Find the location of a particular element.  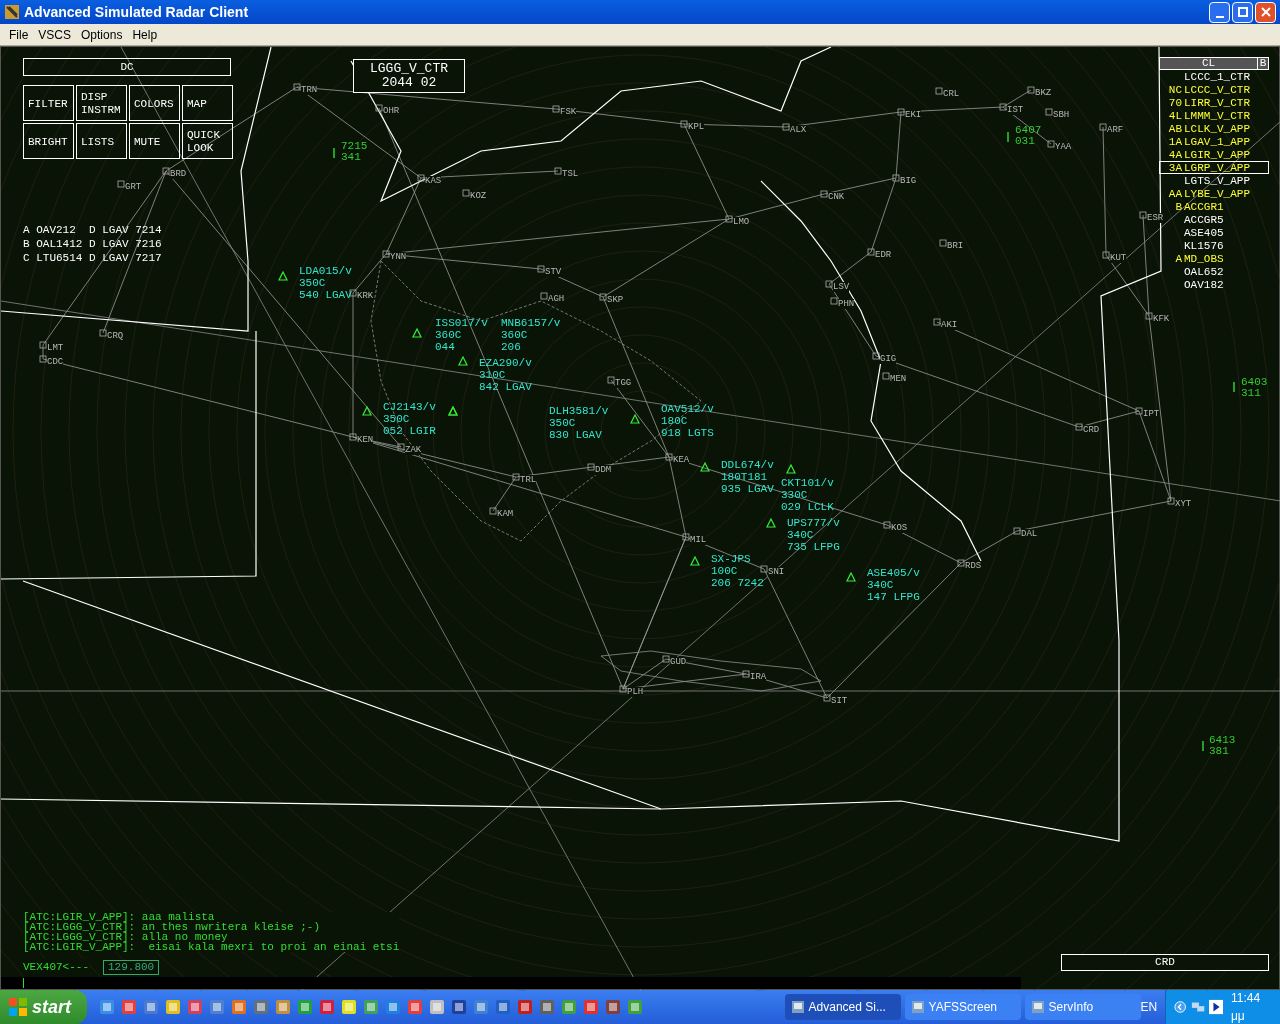

aircraft-data-block: CJ2143/v 350C 052 LGIR is located at coordinates (409, 419).